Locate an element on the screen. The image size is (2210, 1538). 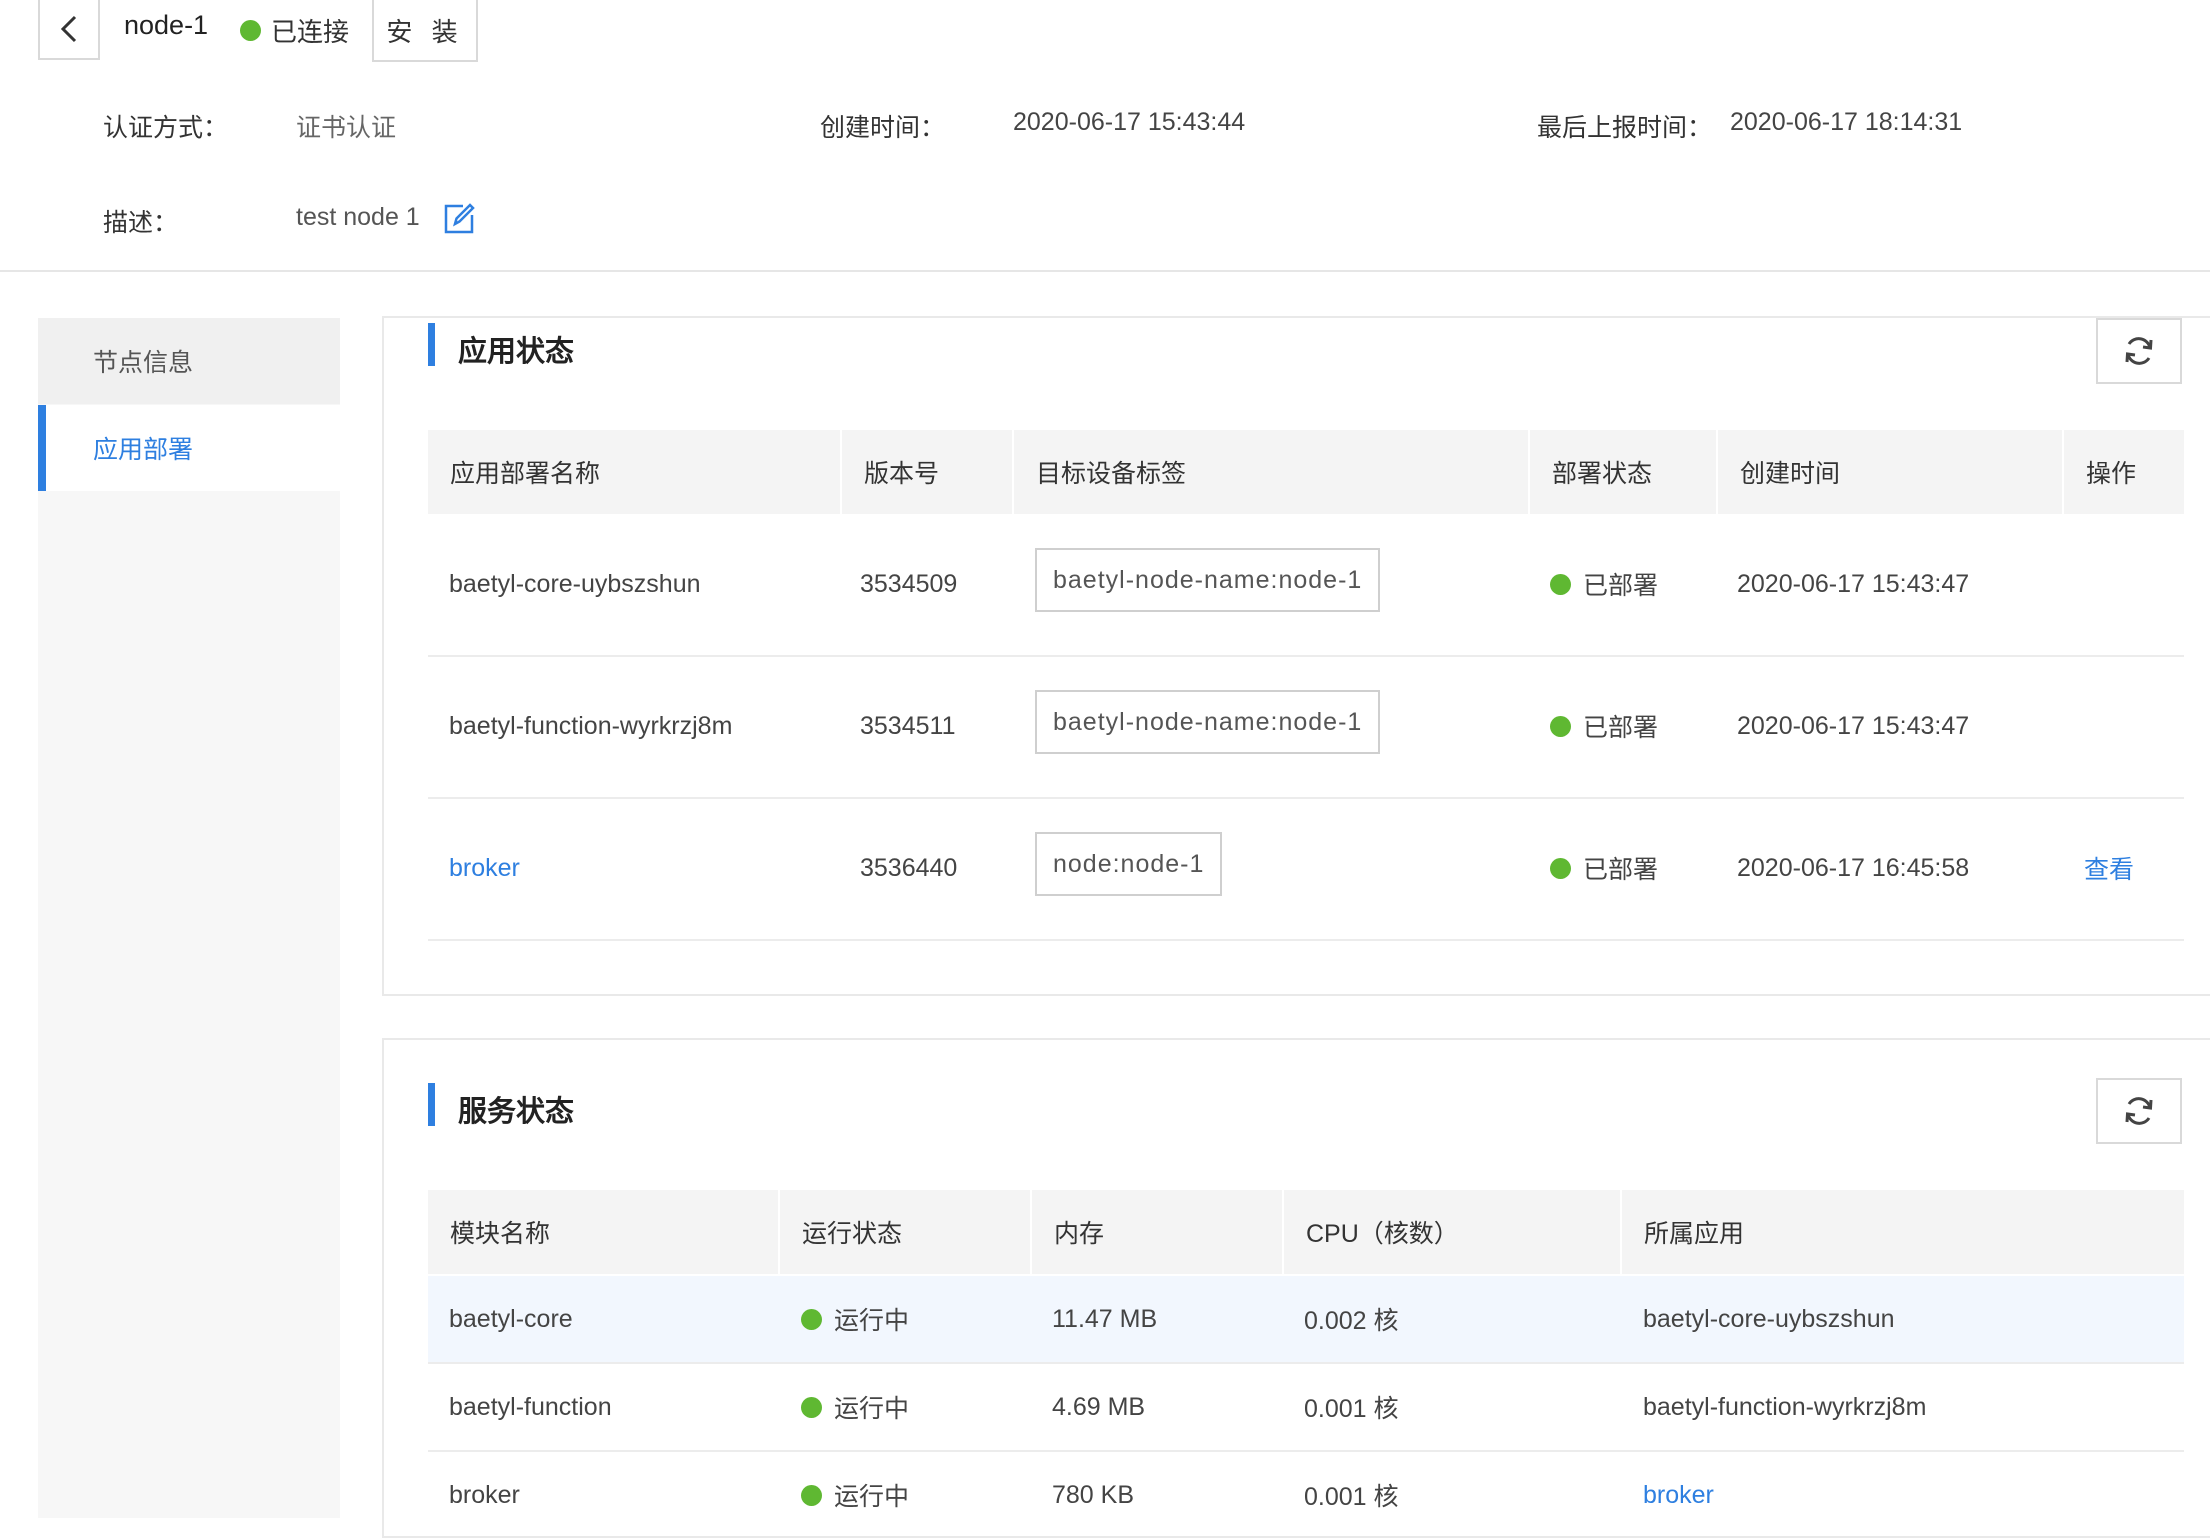
reported-value: 2020-06-17 18:14:31 is located at coordinates (1846, 122).